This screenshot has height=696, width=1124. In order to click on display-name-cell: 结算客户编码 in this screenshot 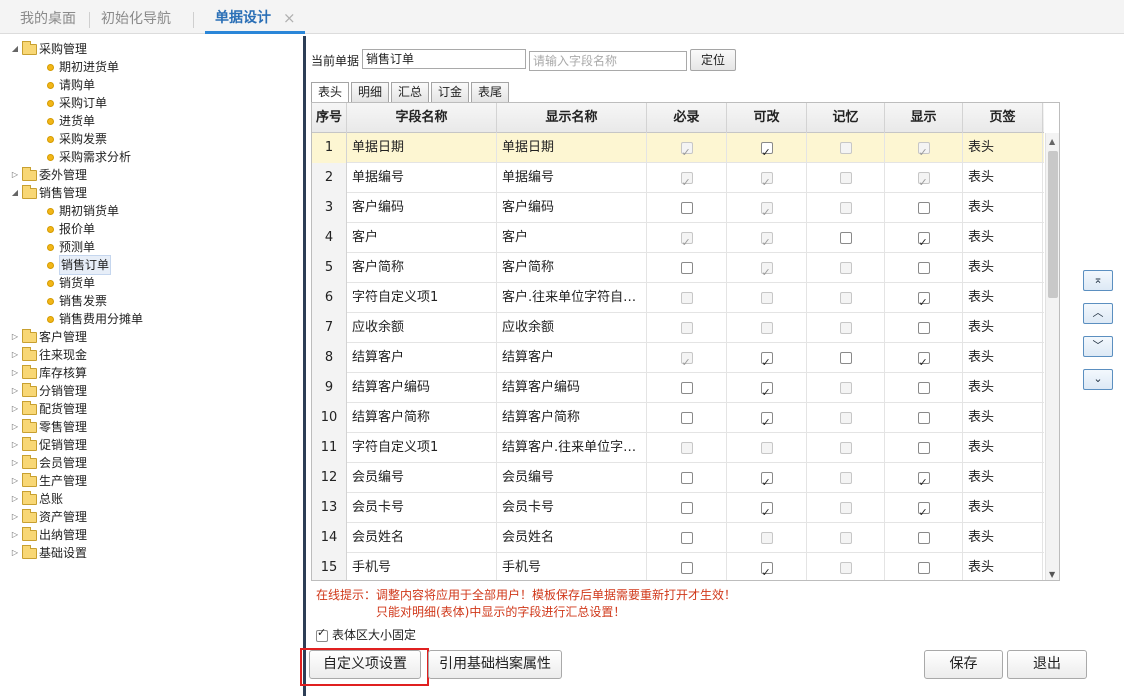, I will do `click(572, 388)`.